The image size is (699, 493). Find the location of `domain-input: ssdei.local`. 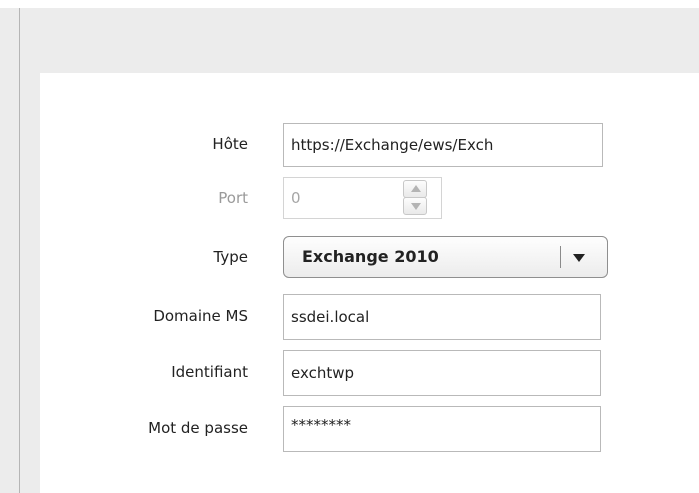

domain-input: ssdei.local is located at coordinates (442, 317).